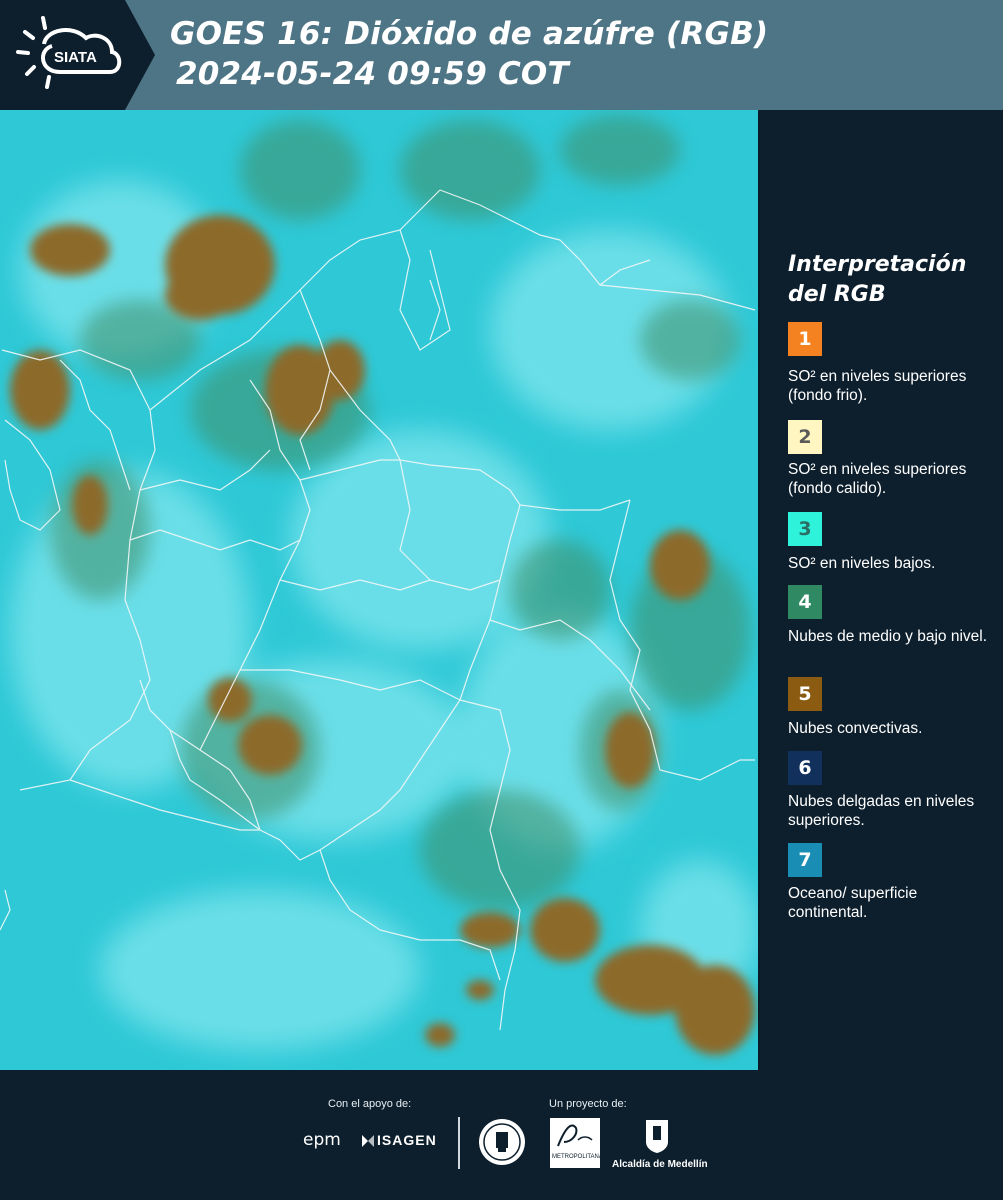 This screenshot has width=1003, height=1200. What do you see at coordinates (805, 694) in the screenshot?
I see `legend-swatch-5: 5` at bounding box center [805, 694].